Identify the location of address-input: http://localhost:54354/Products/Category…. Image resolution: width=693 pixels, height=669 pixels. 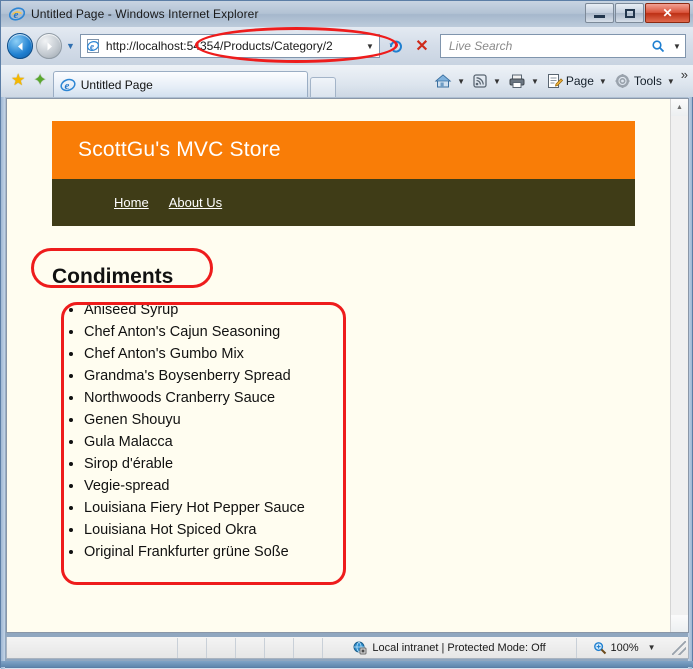
(233, 46).